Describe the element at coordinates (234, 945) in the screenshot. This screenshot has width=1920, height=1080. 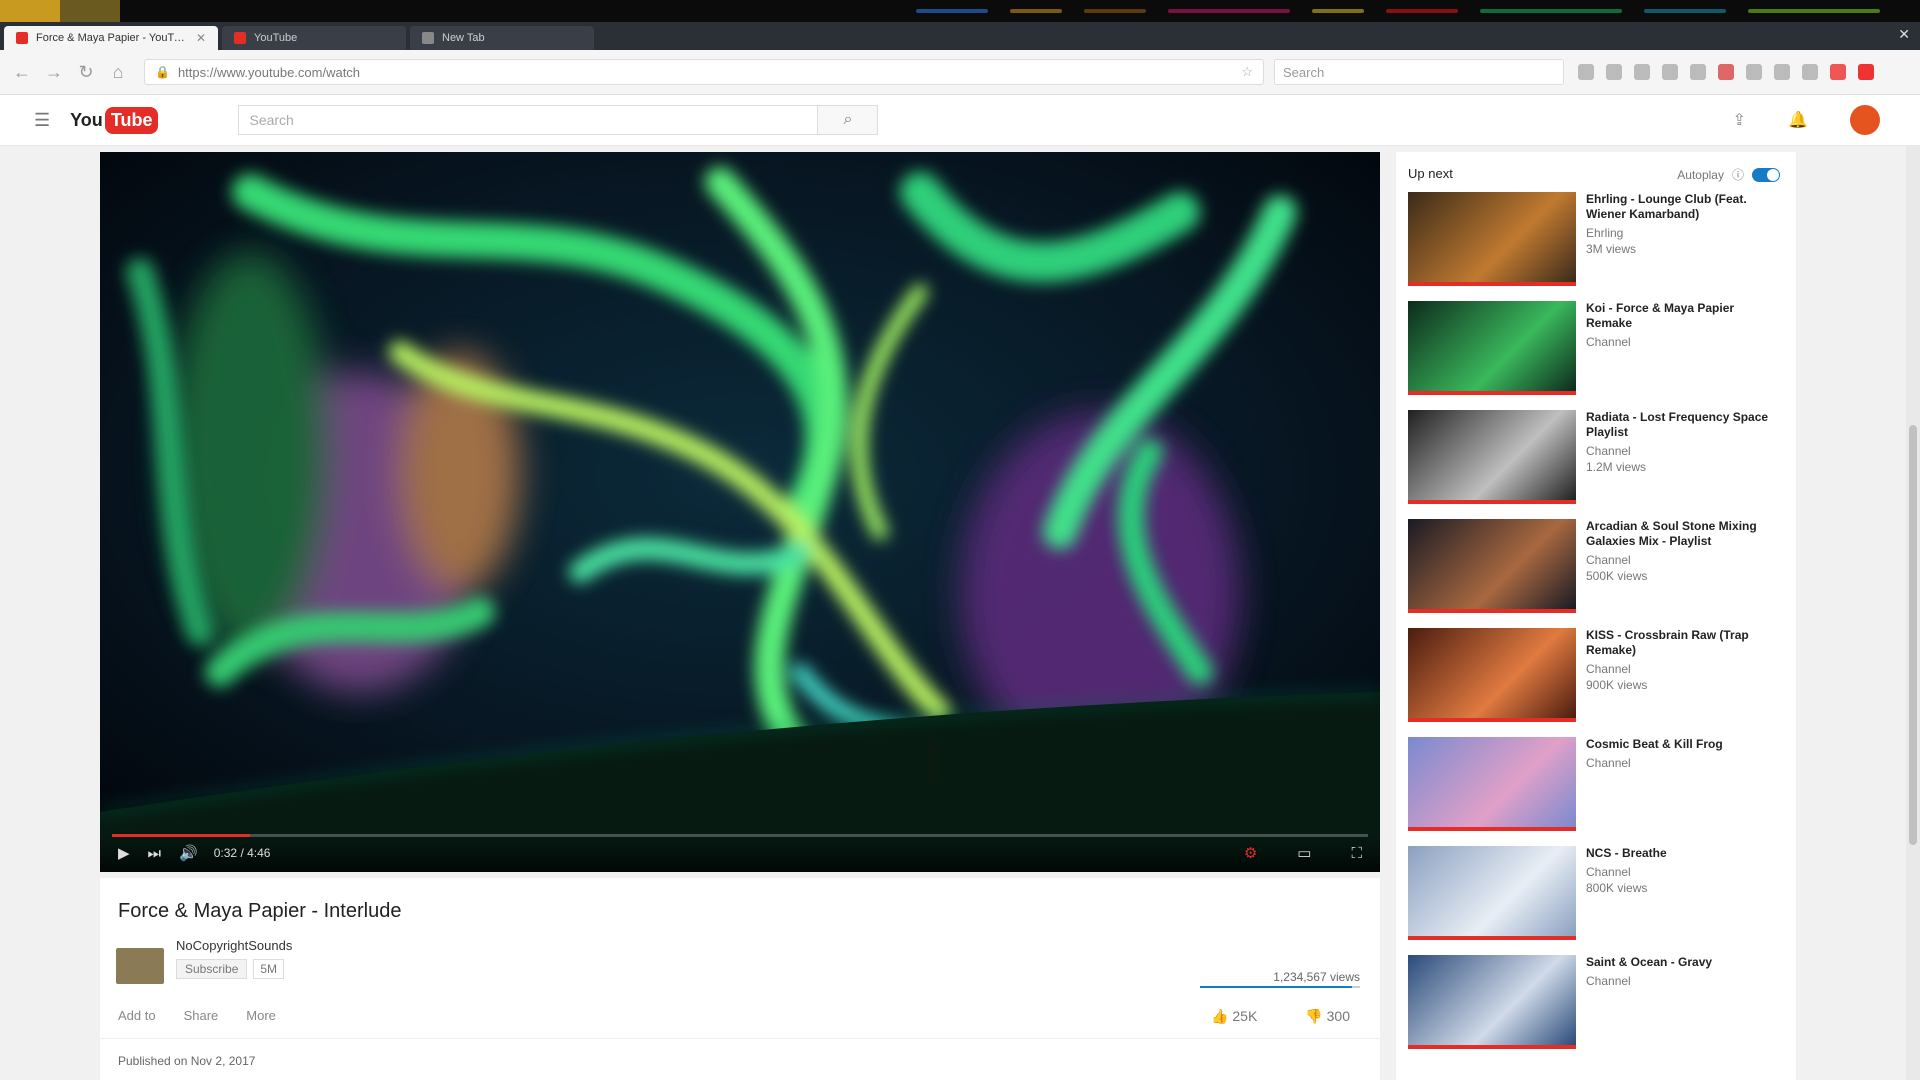
I see `channel-name: NoCopyrightSounds` at that location.